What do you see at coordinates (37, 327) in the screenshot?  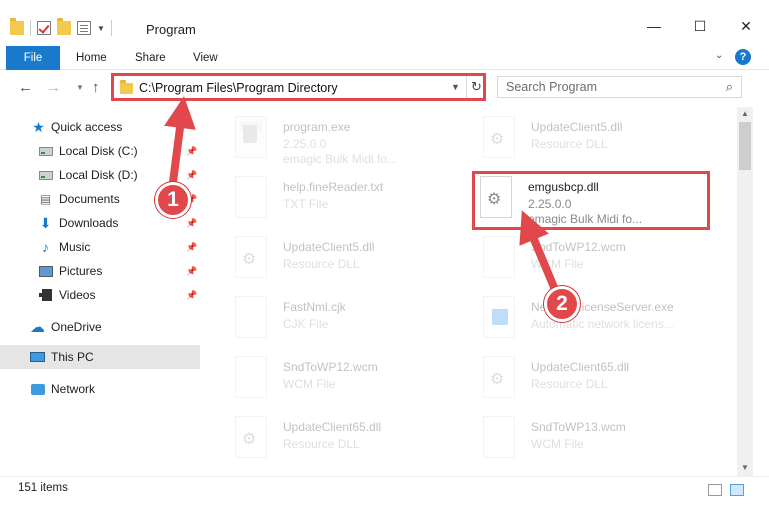 I see `cloud-icon: ☁` at bounding box center [37, 327].